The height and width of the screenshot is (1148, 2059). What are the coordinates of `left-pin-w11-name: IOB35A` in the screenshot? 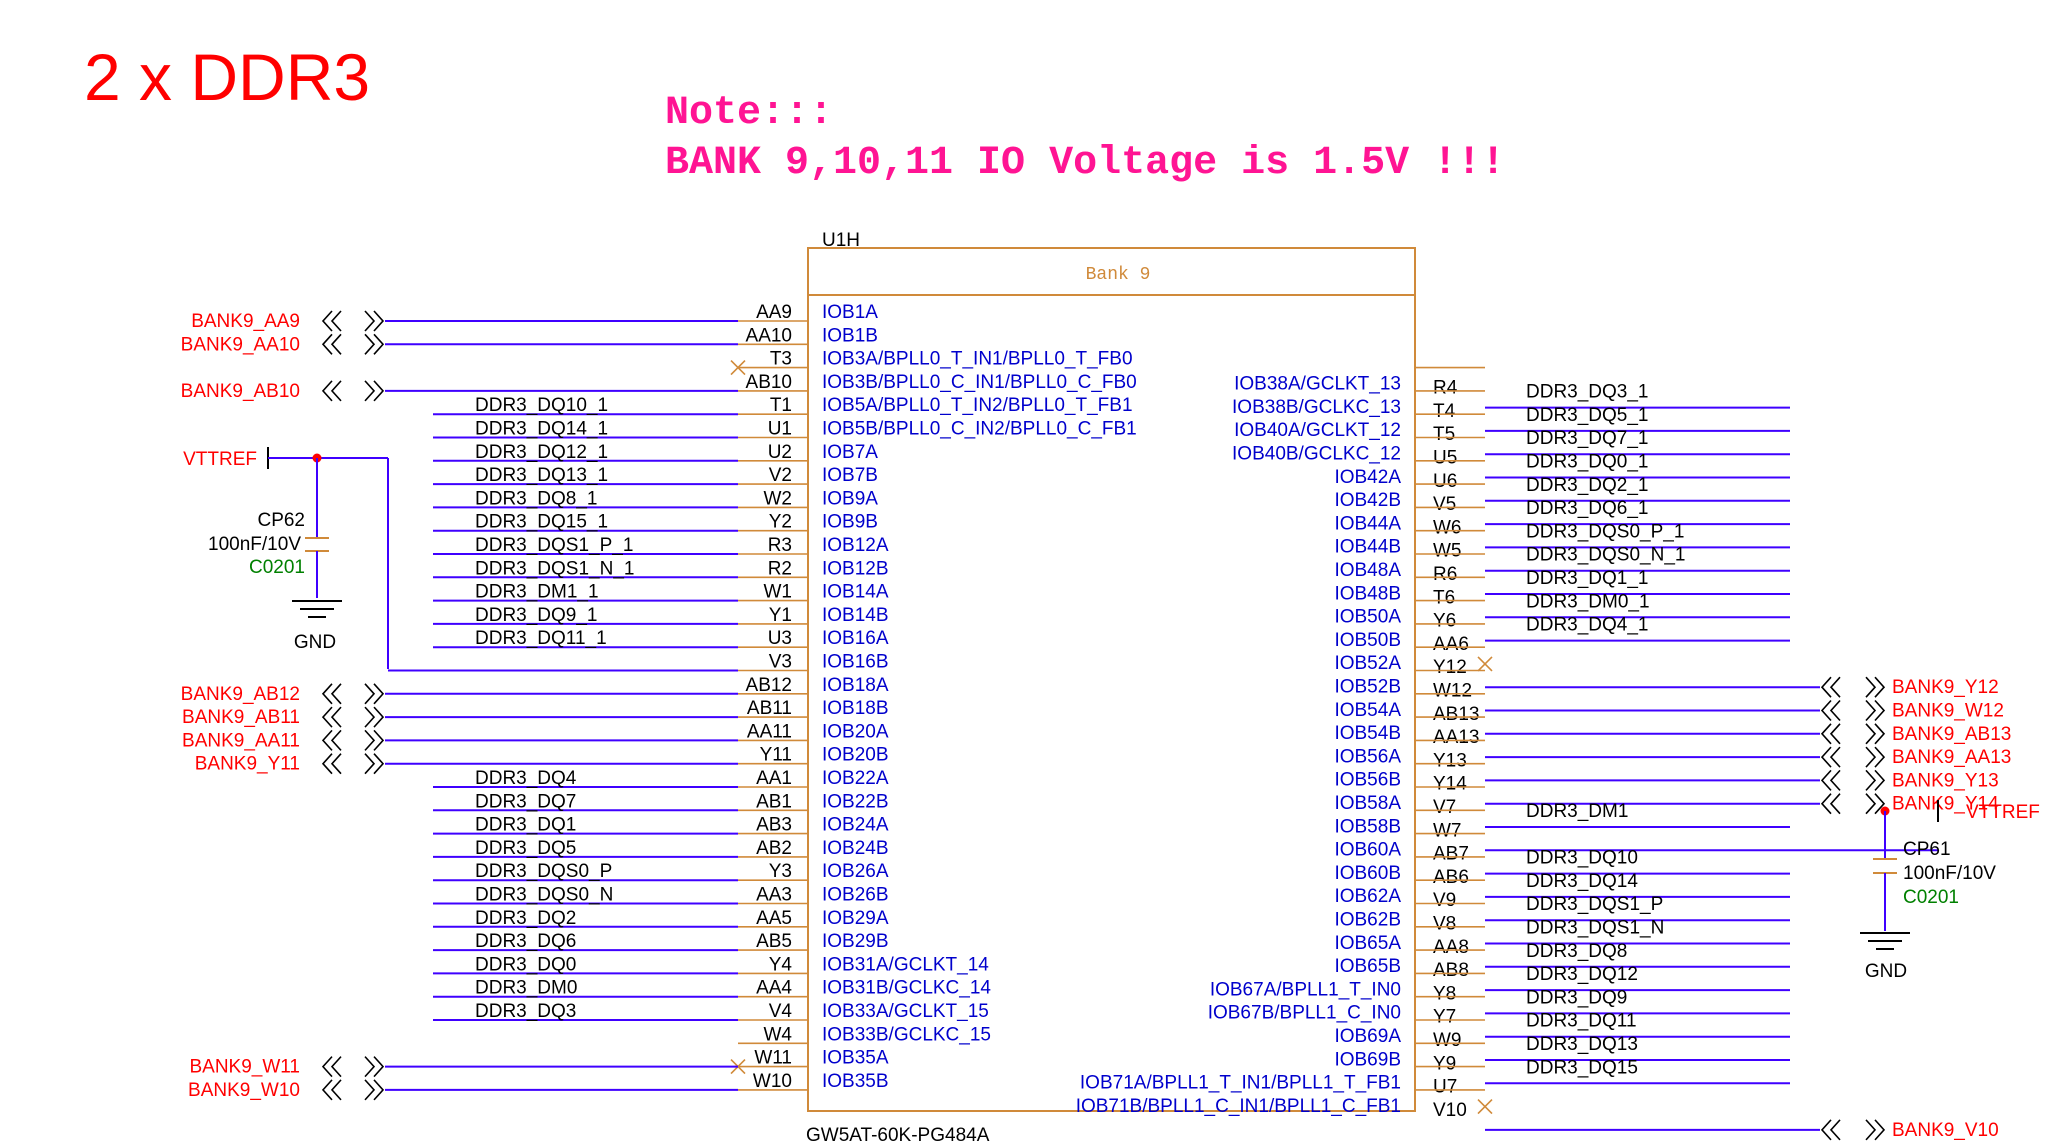 It's located at (855, 1058).